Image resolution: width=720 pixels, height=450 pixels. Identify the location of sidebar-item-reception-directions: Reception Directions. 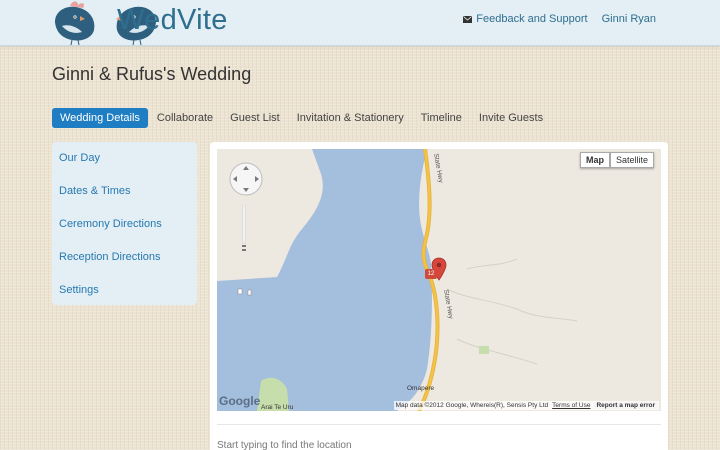
(124, 257).